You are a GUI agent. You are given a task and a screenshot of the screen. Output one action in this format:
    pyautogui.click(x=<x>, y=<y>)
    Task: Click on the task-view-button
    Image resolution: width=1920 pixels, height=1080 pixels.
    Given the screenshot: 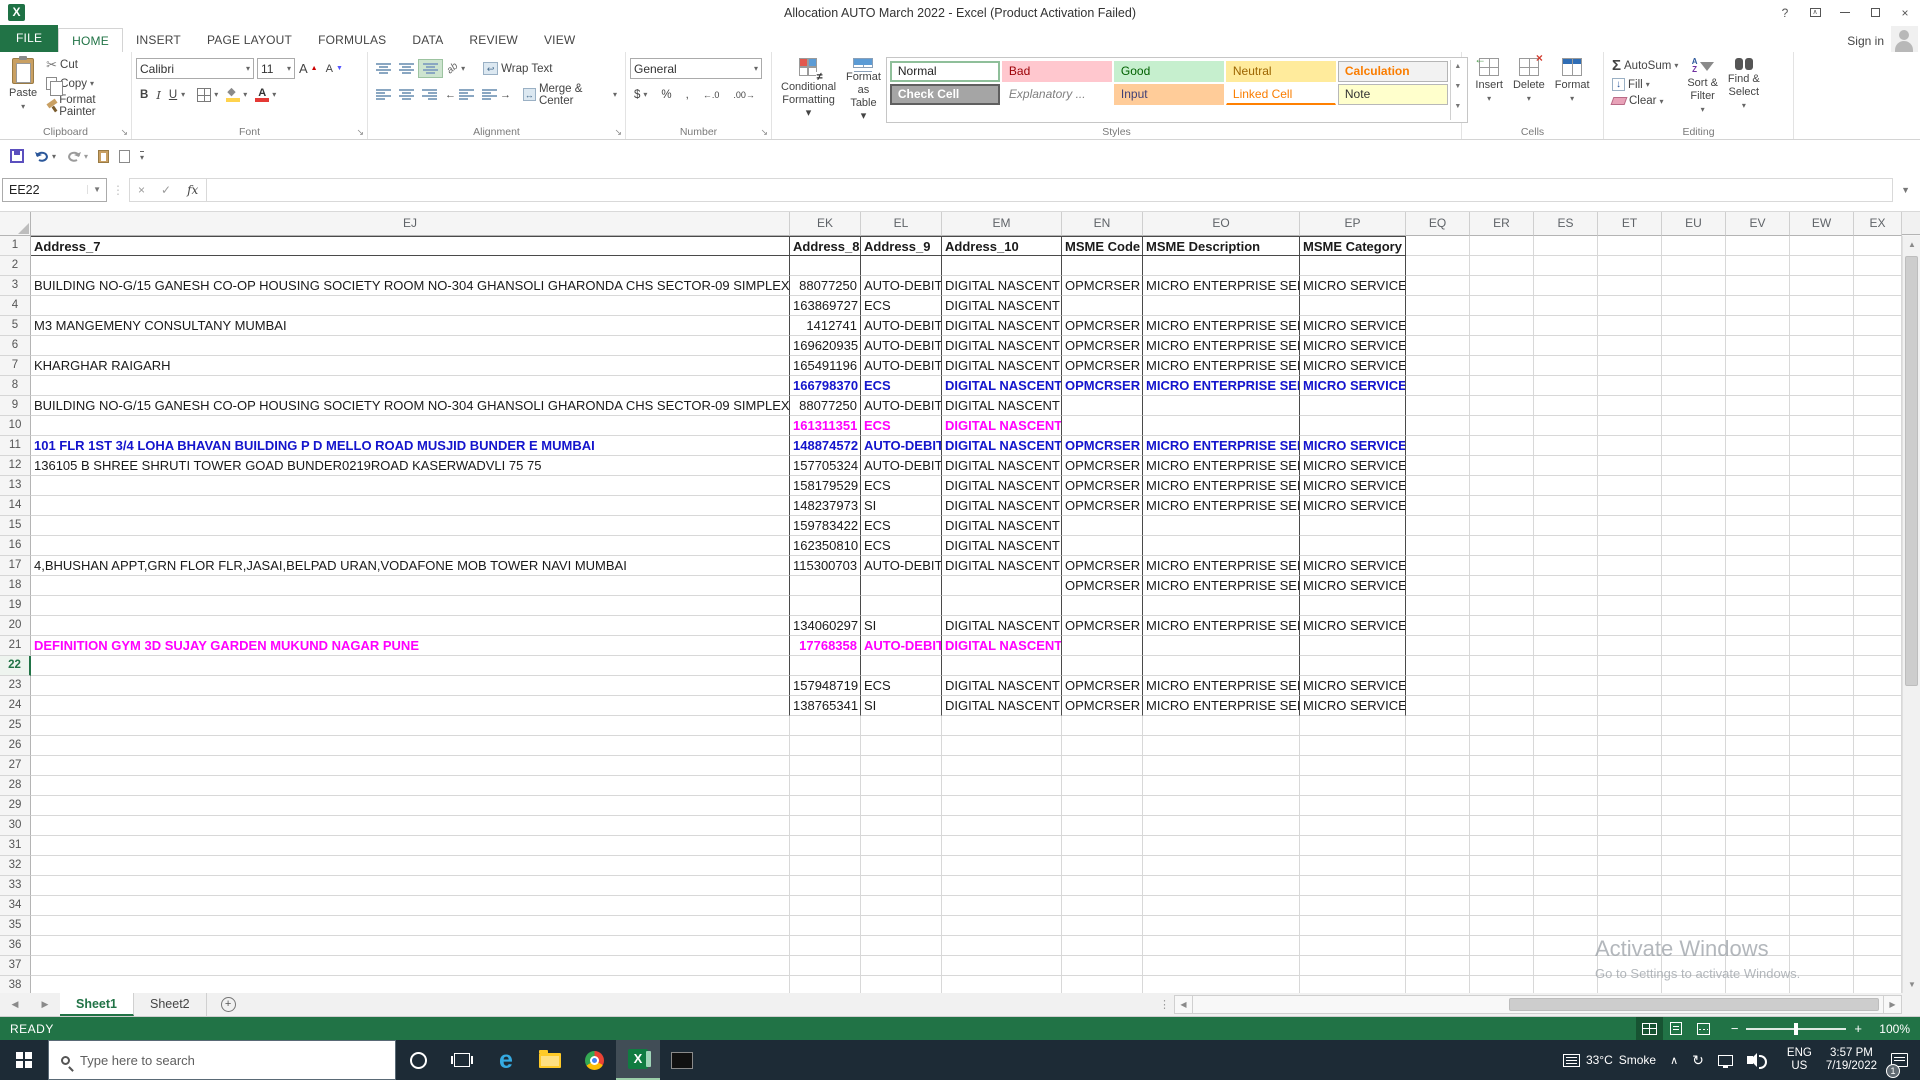 What is the action you would take?
    pyautogui.click(x=462, y=1060)
    